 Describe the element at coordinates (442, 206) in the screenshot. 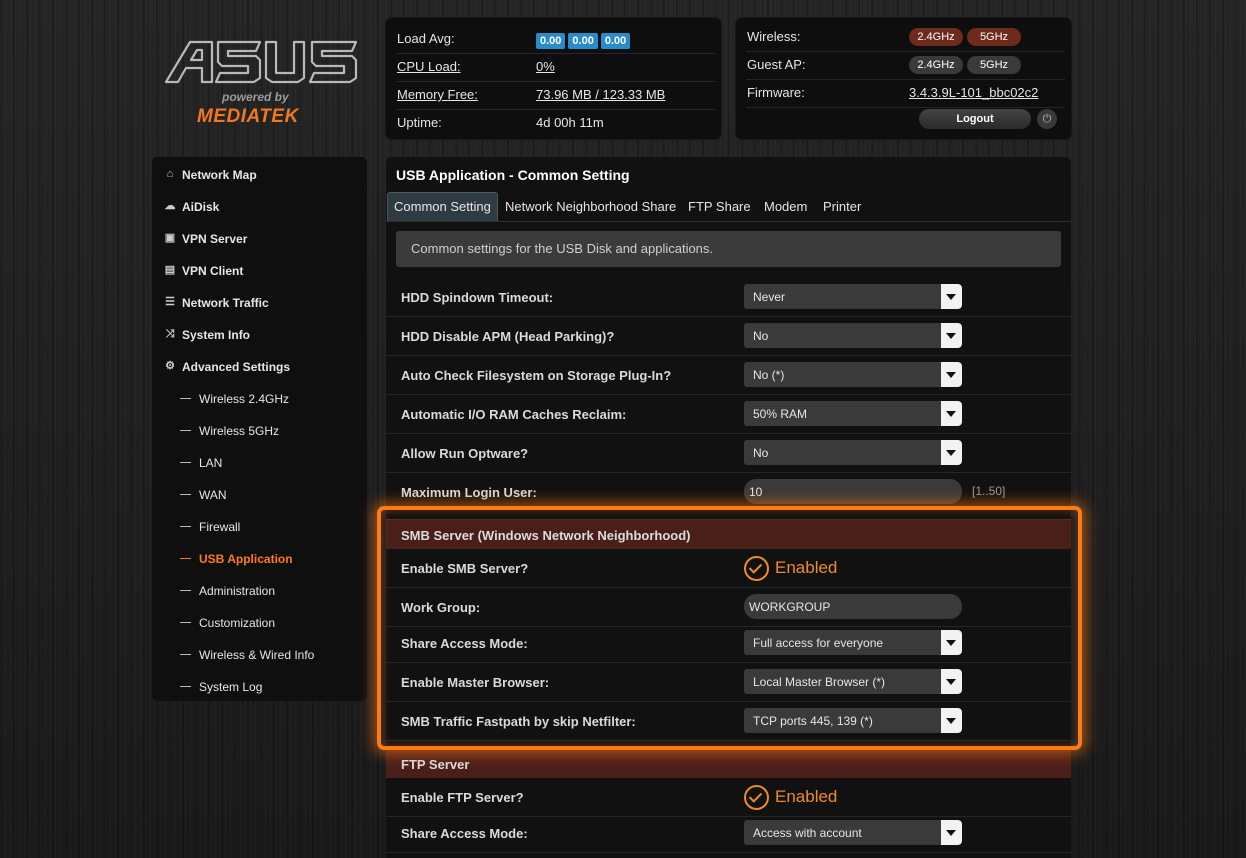

I see `tab-common-setting: Common Setting` at that location.